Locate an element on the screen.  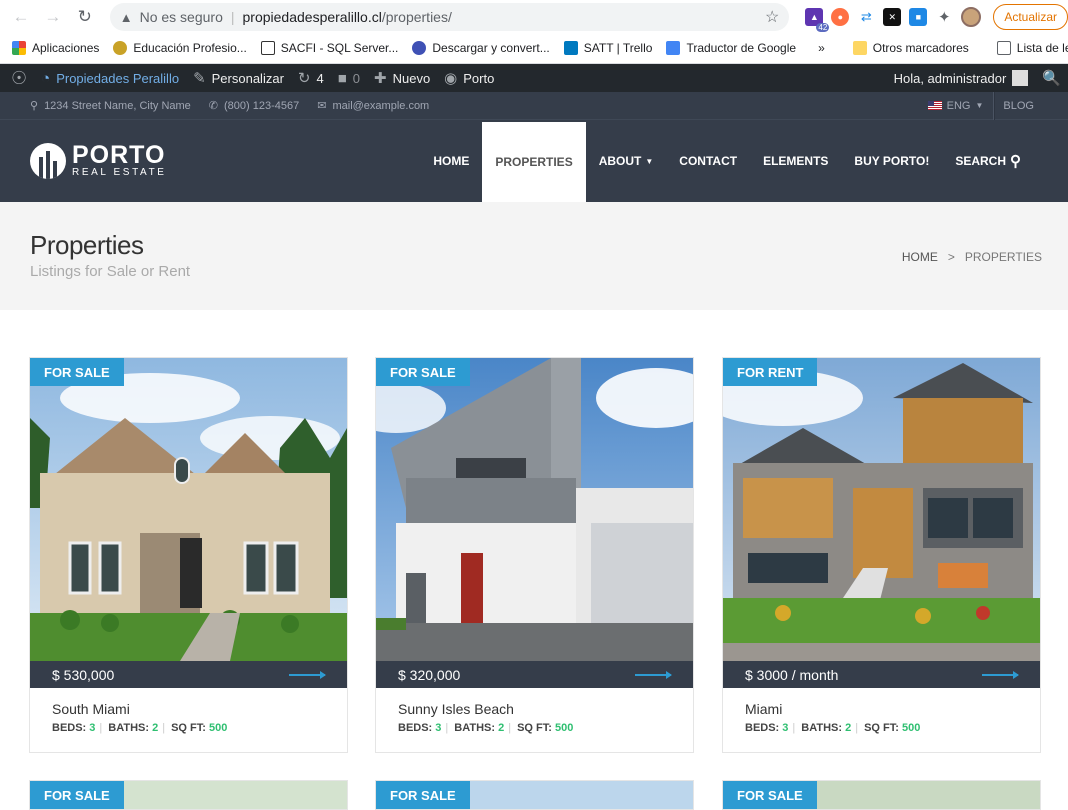
folder-icon is located at coordinates (859, 48).